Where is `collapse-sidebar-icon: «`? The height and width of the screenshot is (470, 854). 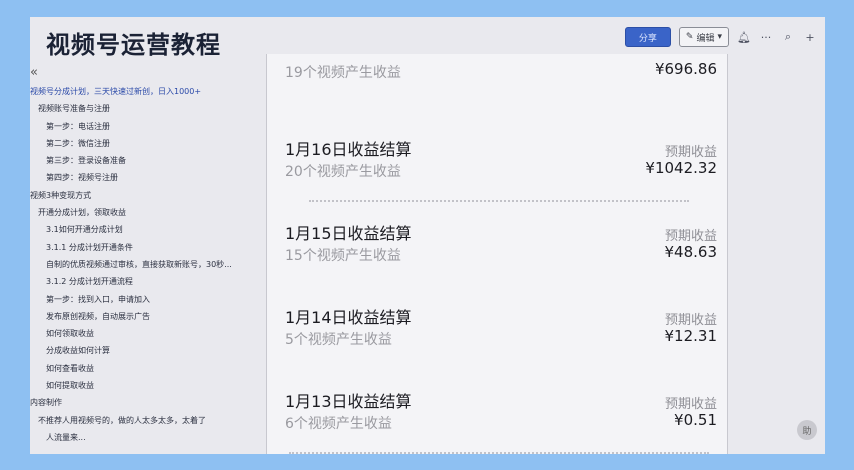 collapse-sidebar-icon: « is located at coordinates (34, 72).